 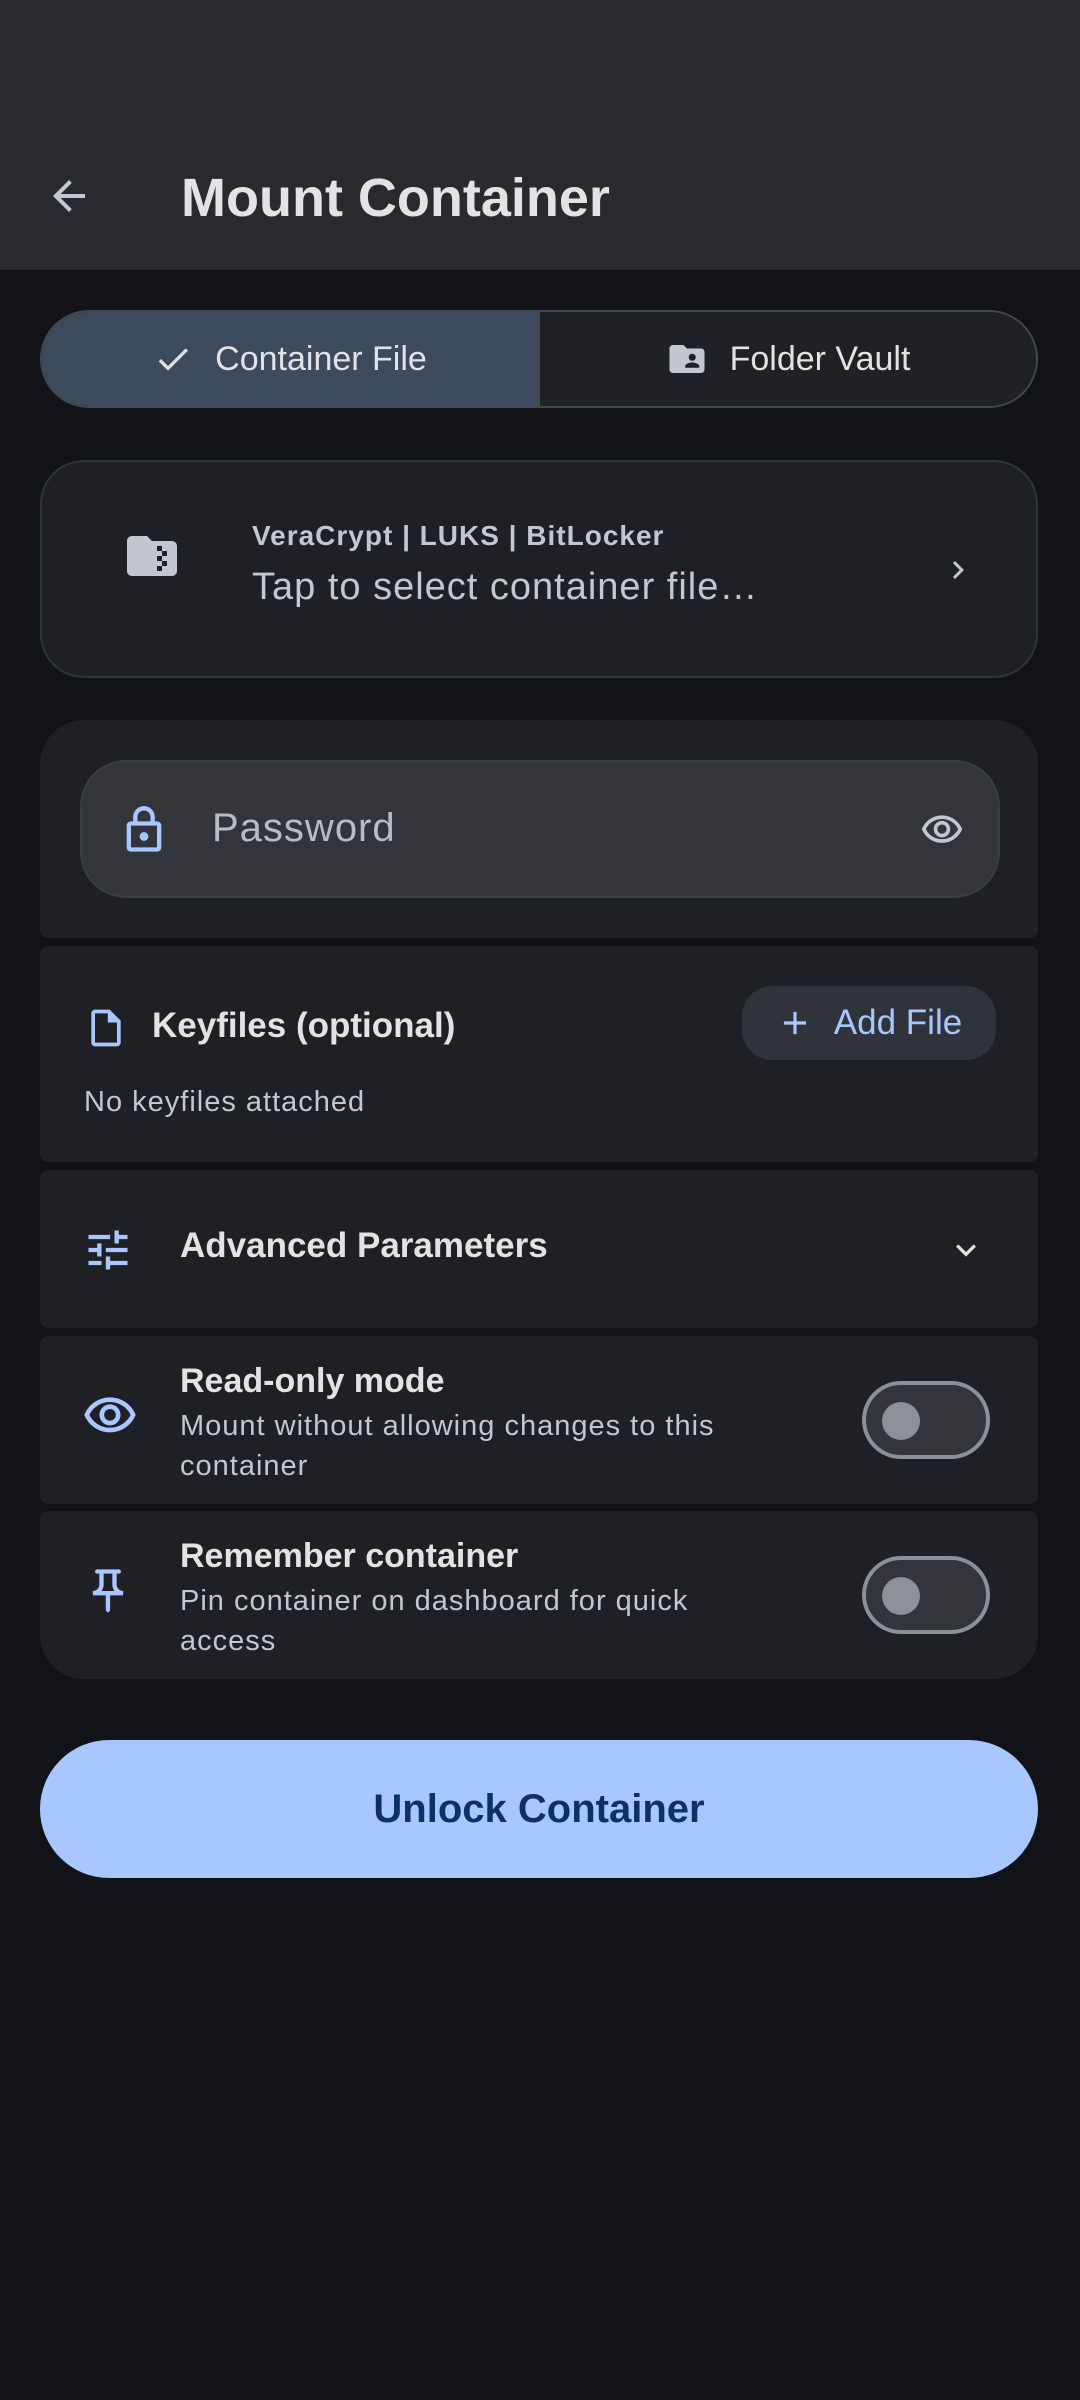 I want to click on advanced-parameters-row: Advanced Parameters, so click(x=539, y=1249).